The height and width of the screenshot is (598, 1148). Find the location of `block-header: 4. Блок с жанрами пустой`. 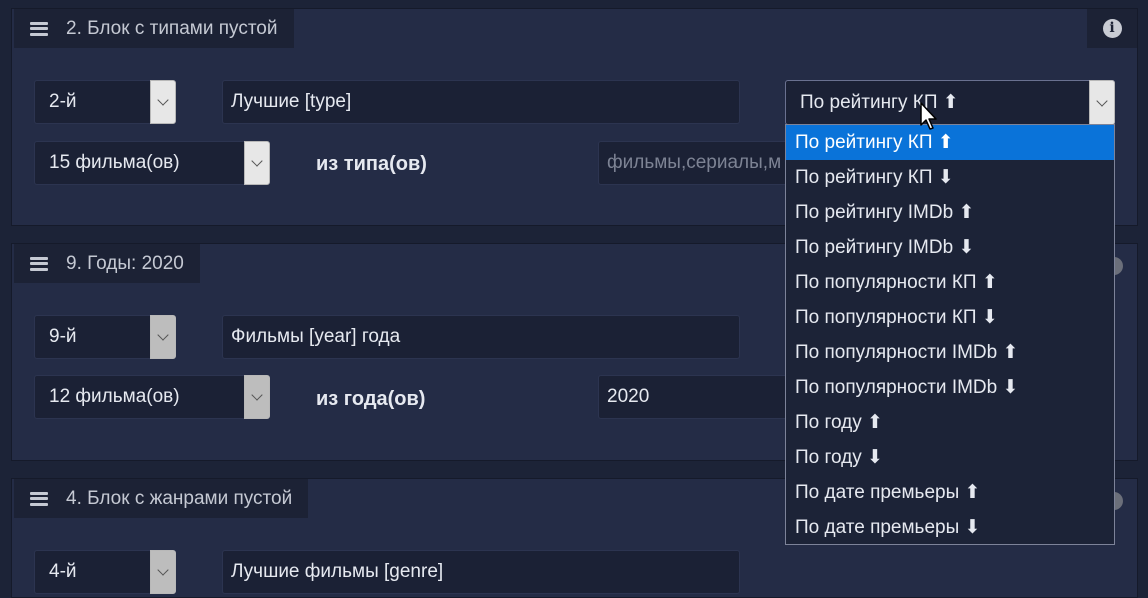

block-header: 4. Блок с жанрами пустой is located at coordinates (161, 498).